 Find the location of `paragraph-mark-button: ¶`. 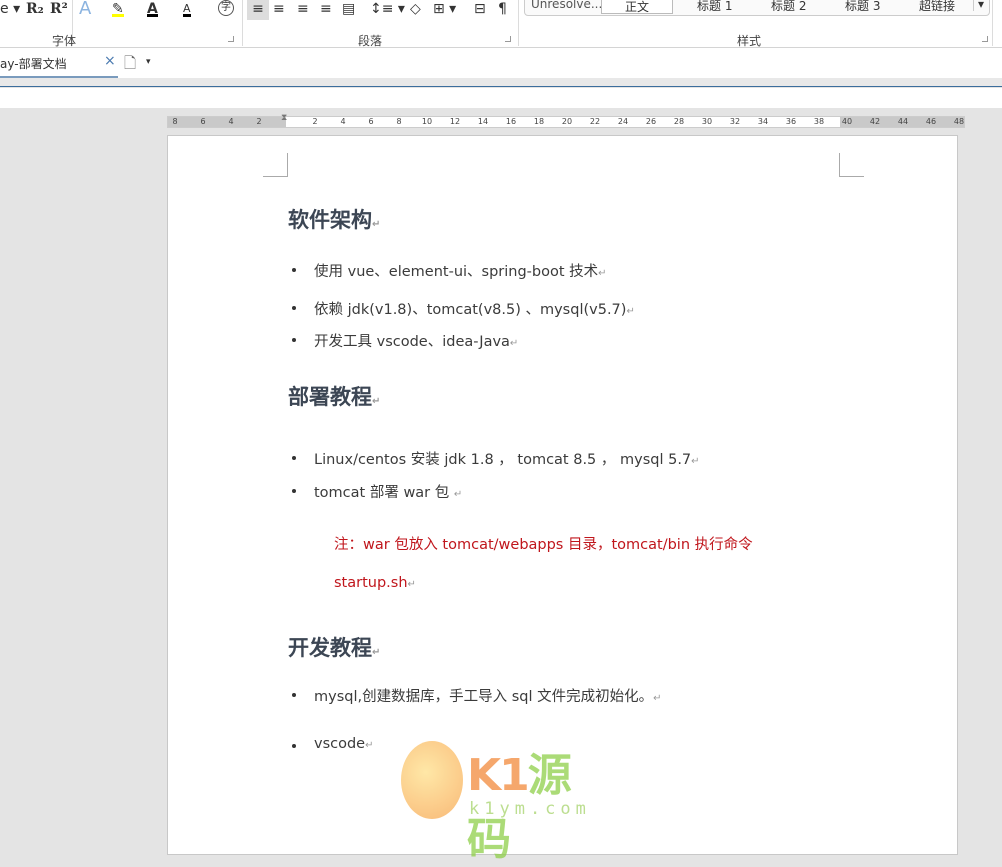

paragraph-mark-button: ¶ is located at coordinates (502, 9).